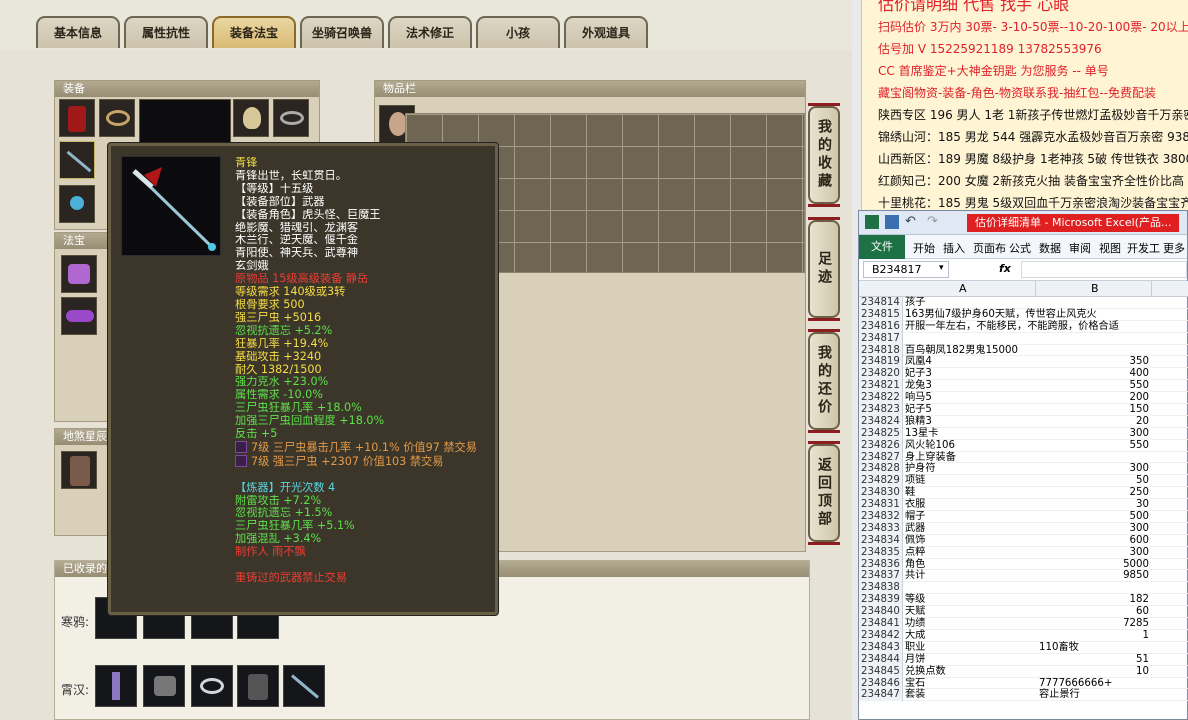 This screenshot has height=720, width=1188. Describe the element at coordinates (970, 398) in the screenshot. I see `cell-a: 响马5` at that location.